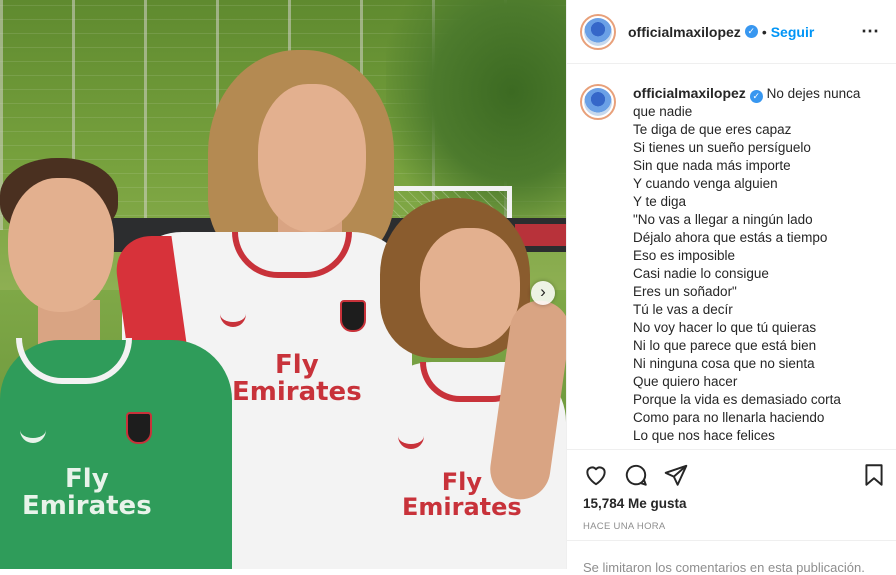 The height and width of the screenshot is (575, 896). I want to click on caption-line: Como para no llenarla haciendo, so click(729, 417).